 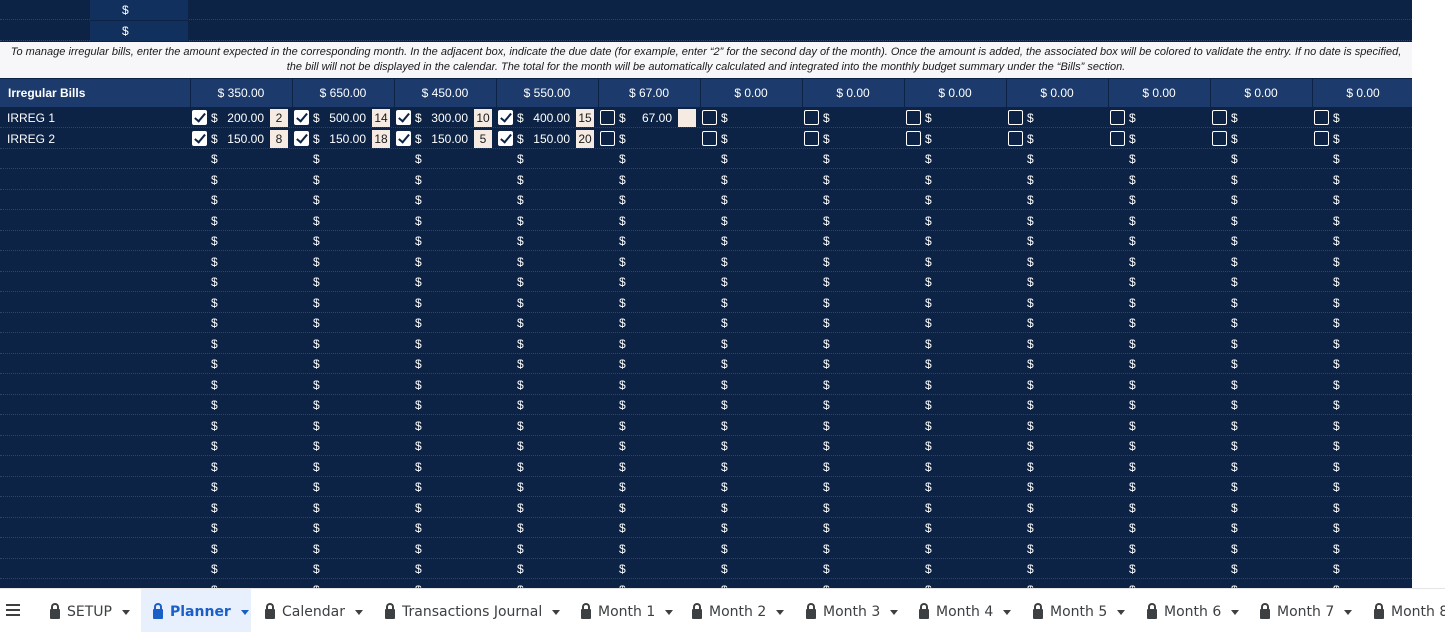 What do you see at coordinates (90, 612) in the screenshot?
I see `sheet-tab: SETUP` at bounding box center [90, 612].